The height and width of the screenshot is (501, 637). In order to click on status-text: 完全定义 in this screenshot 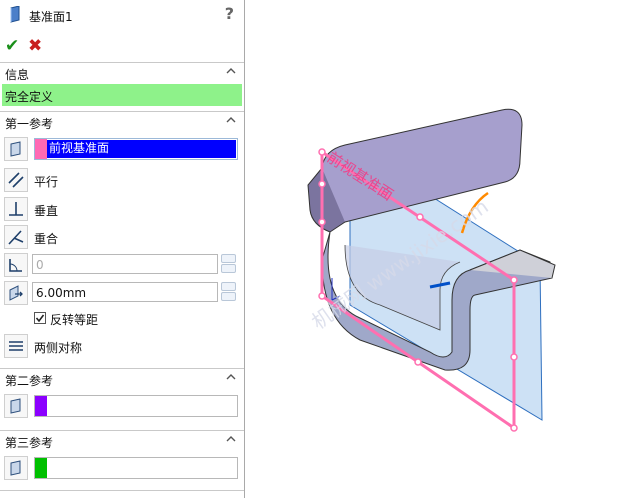, I will do `click(29, 97)`.